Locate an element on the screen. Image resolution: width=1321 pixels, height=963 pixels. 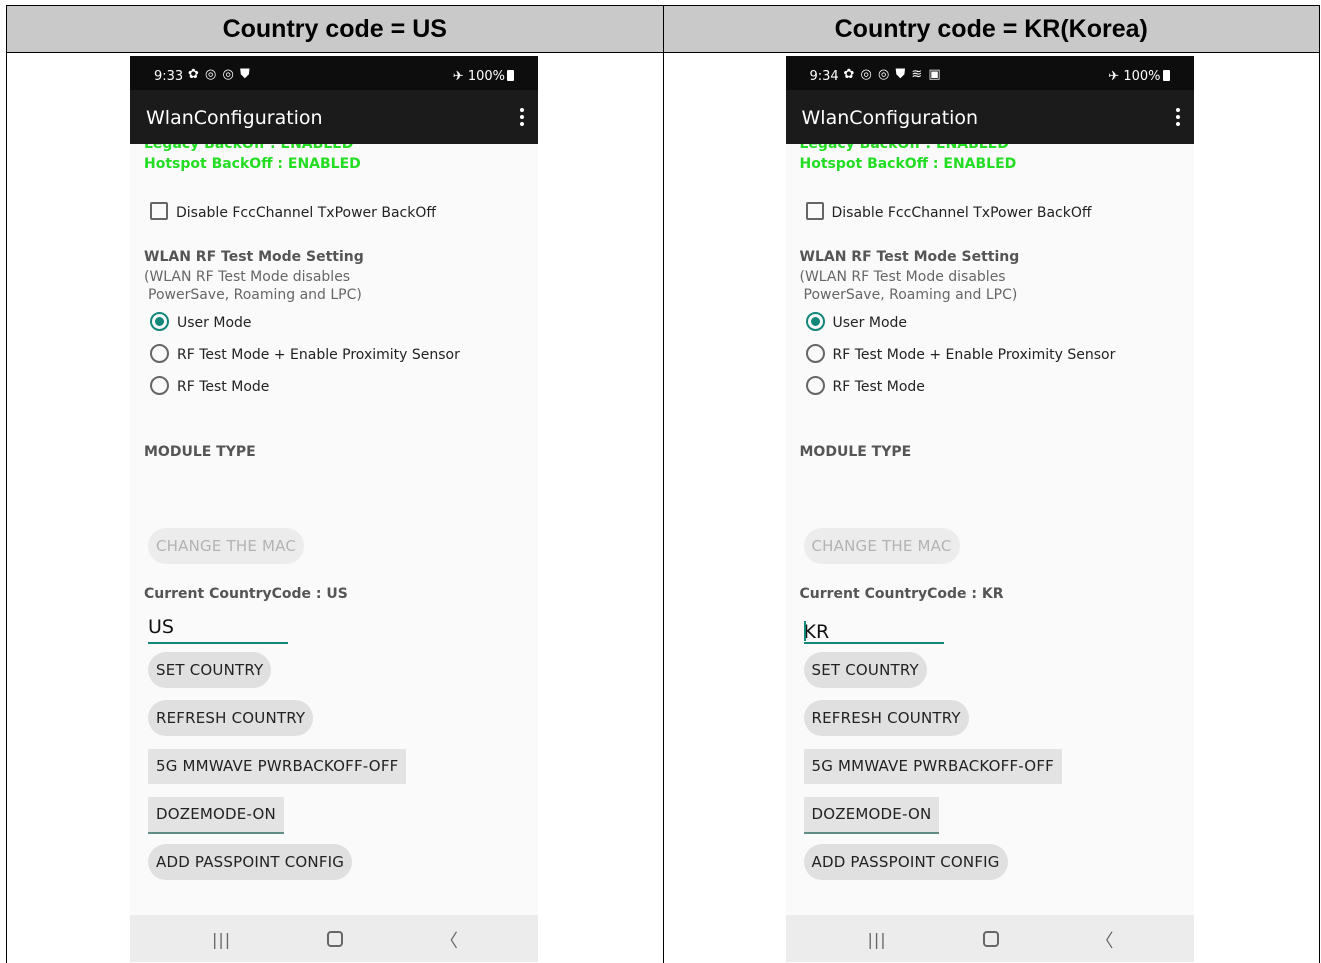
status-icons: ✿ ◎ ◎ ⛊ is located at coordinates (219, 74).